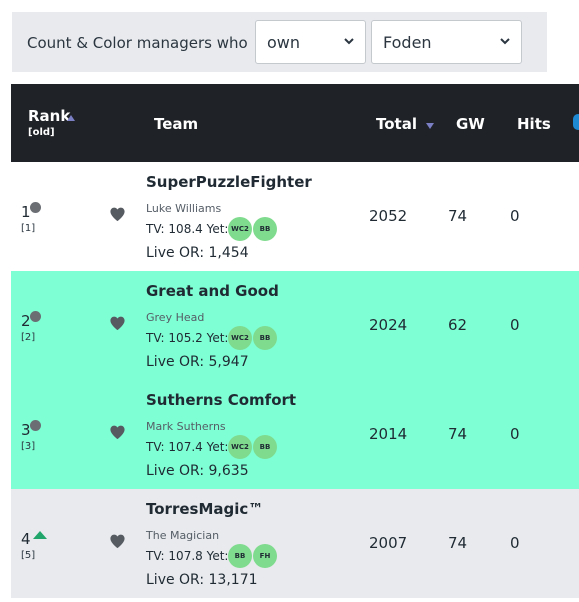  What do you see at coordinates (197, 471) in the screenshot?
I see `live-overall-rank: Live OR: 9,635` at bounding box center [197, 471].